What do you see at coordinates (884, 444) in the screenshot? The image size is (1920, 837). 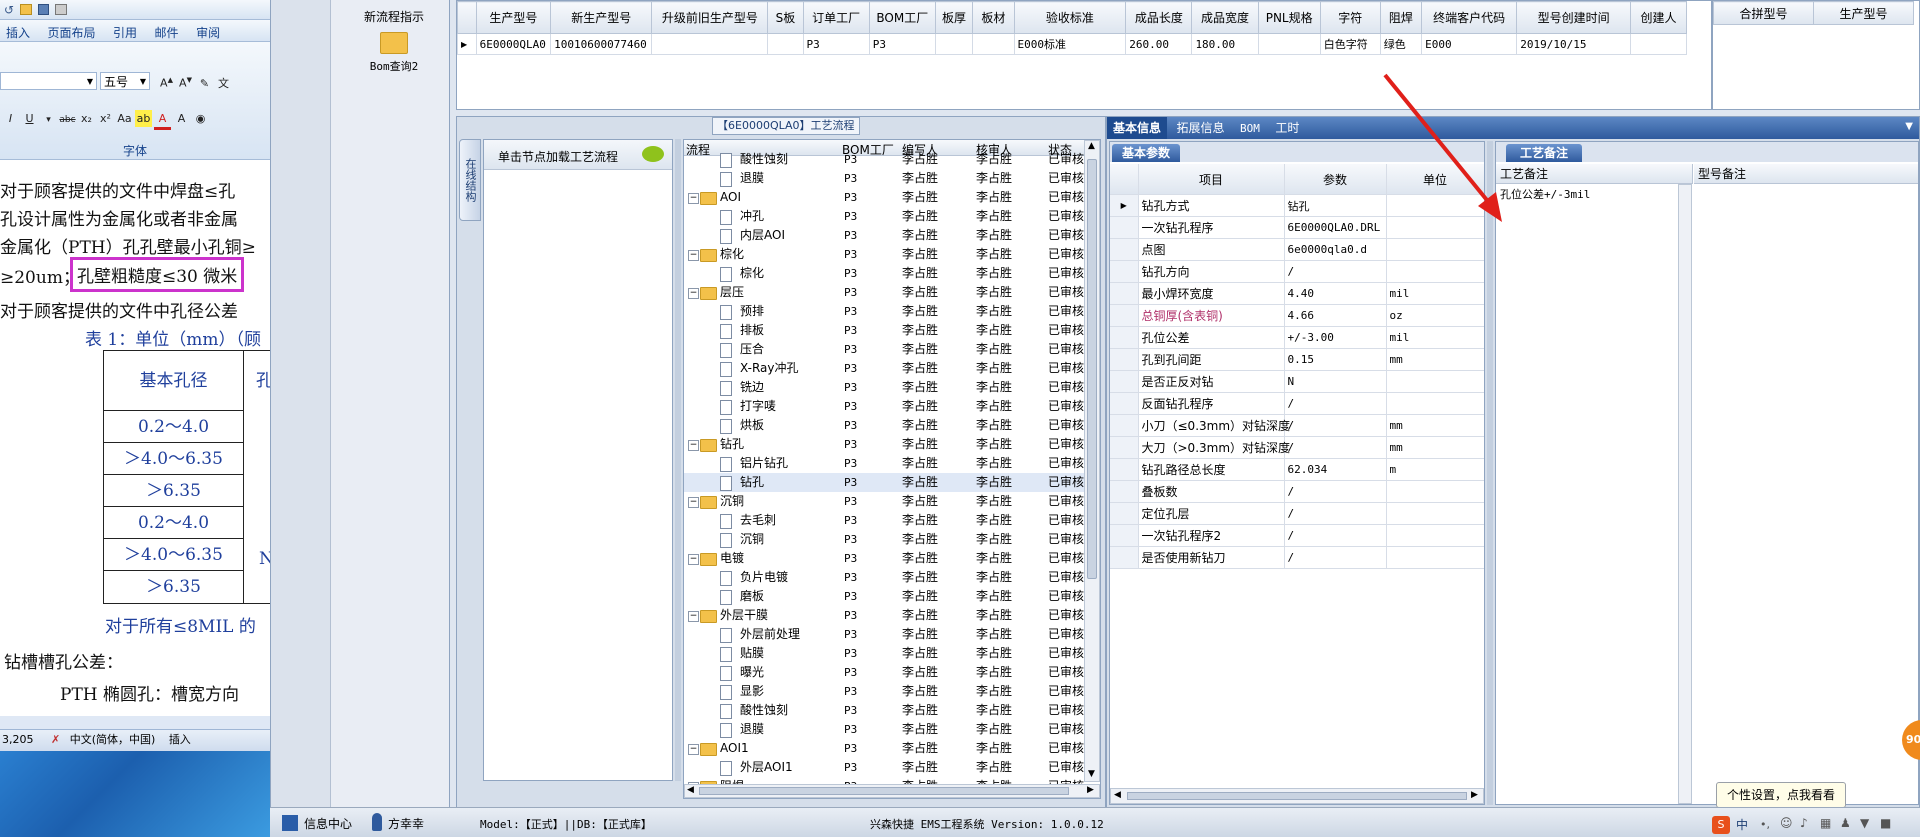 I see `tree-row: − 钻孔 P3 李占胜 李占胜 已审核` at bounding box center [884, 444].